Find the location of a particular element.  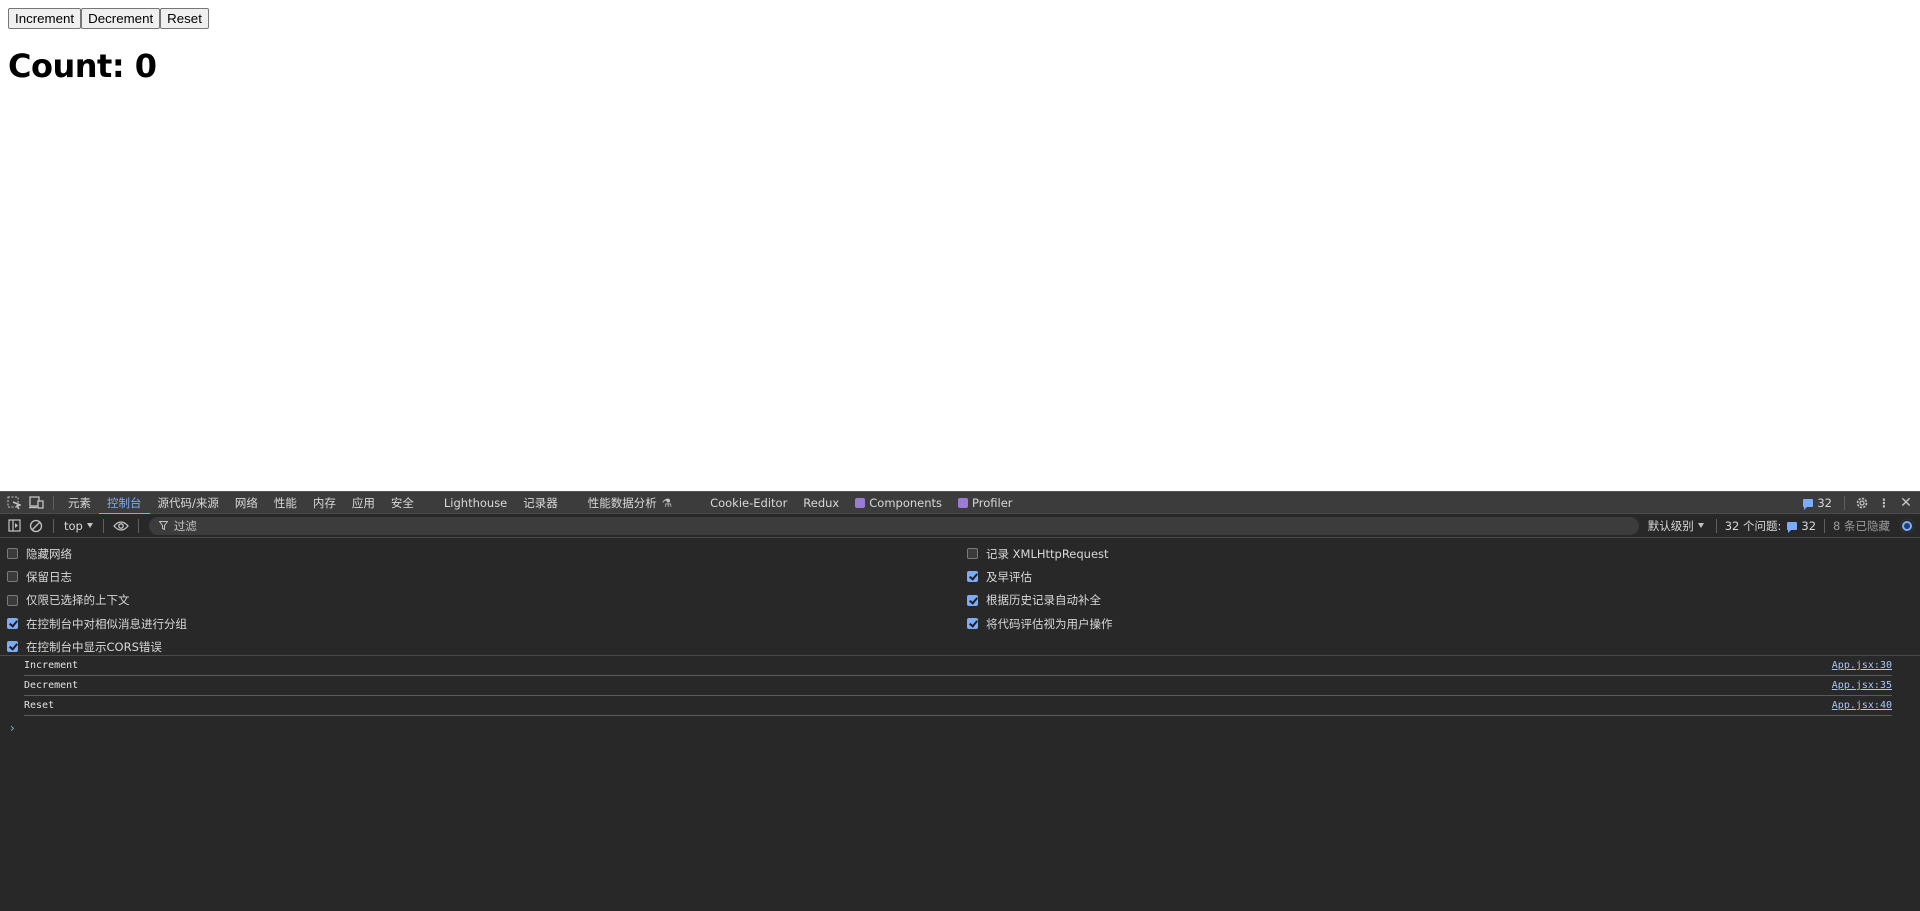

log-message: Decrement is located at coordinates (51, 685).